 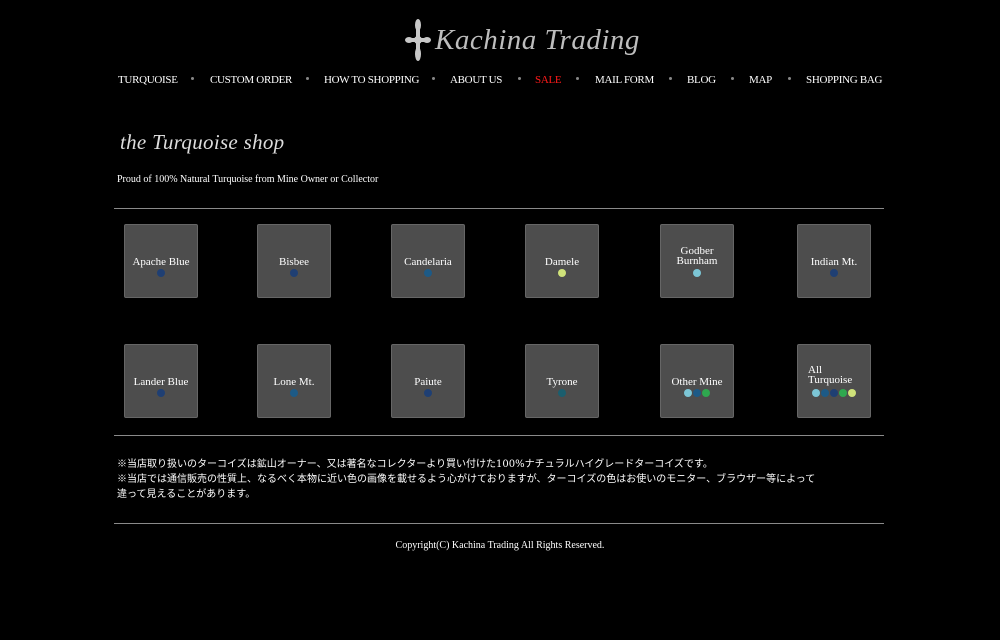 I want to click on tile-label: Tyrone, so click(x=562, y=382).